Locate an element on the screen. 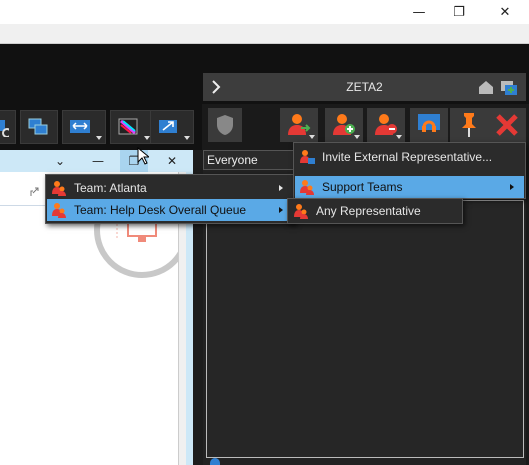 The height and width of the screenshot is (465, 529). pin-button is located at coordinates (469, 125).